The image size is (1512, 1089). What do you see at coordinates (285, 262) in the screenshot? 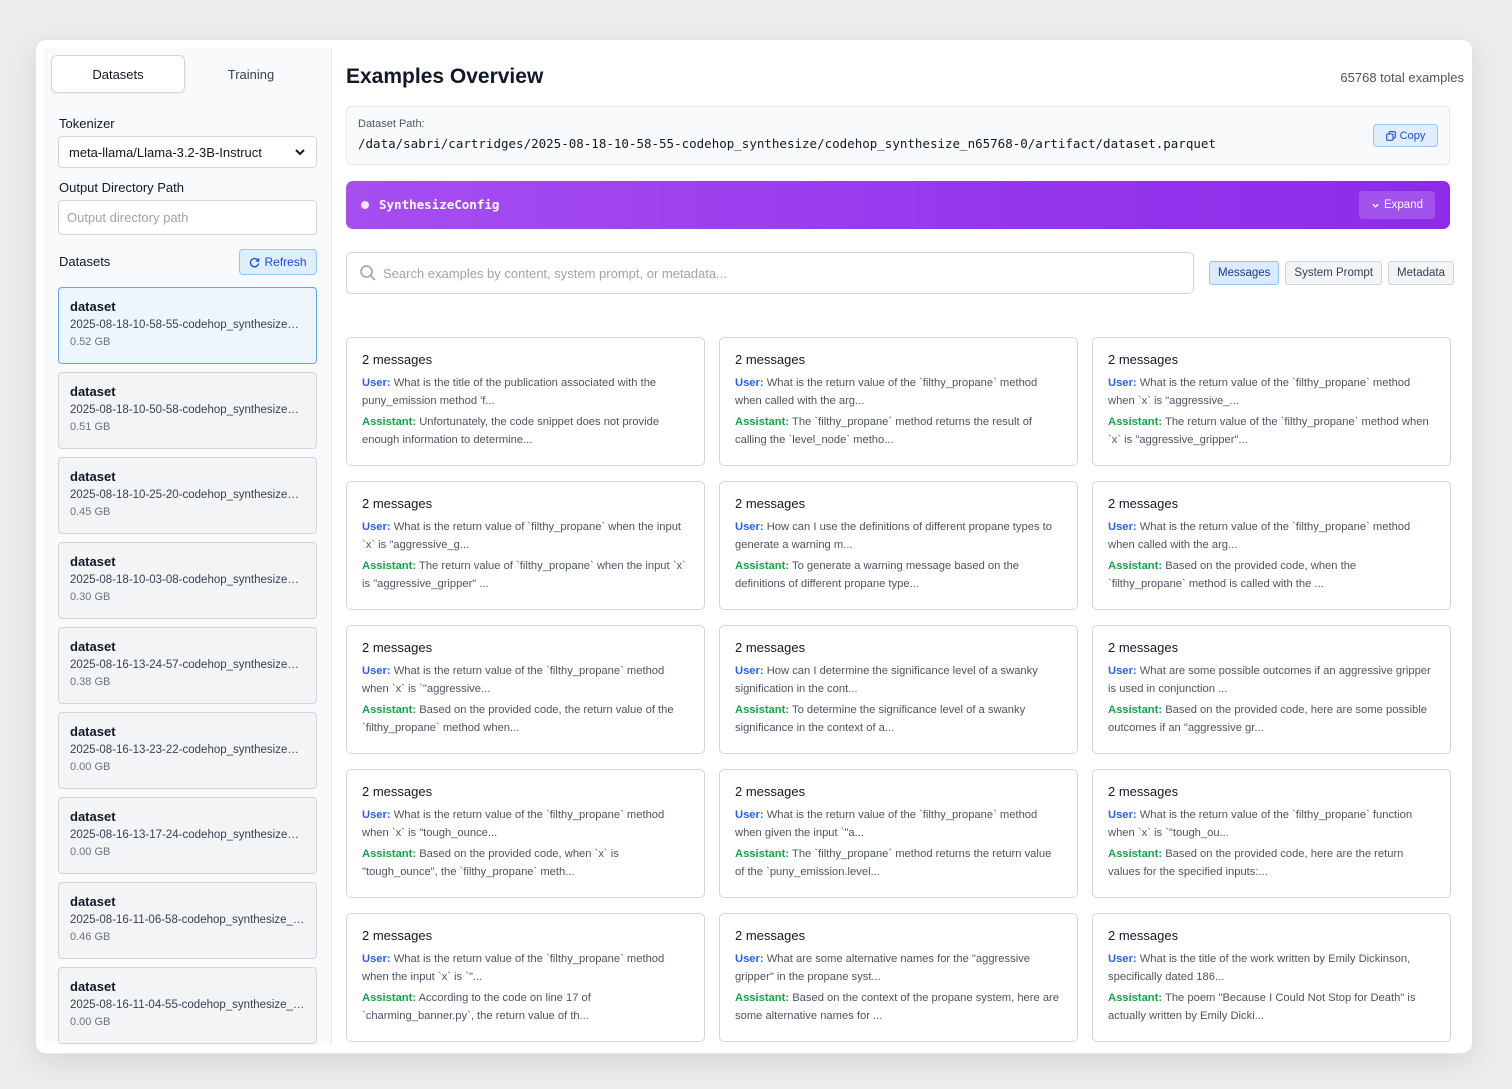
I see `refresh-label: Refresh` at bounding box center [285, 262].